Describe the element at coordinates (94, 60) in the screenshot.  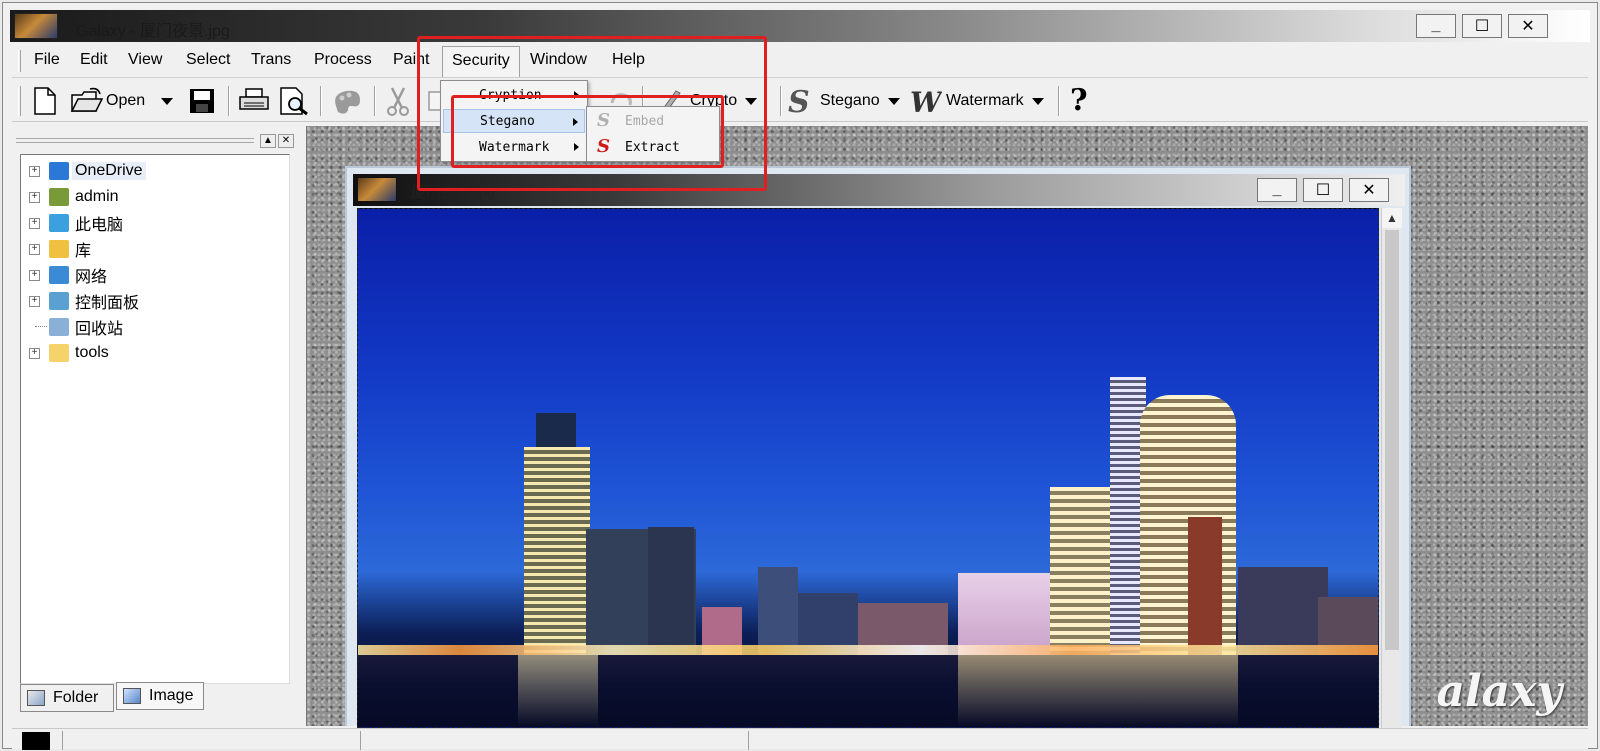
I see `menu-edit: Edit` at that location.